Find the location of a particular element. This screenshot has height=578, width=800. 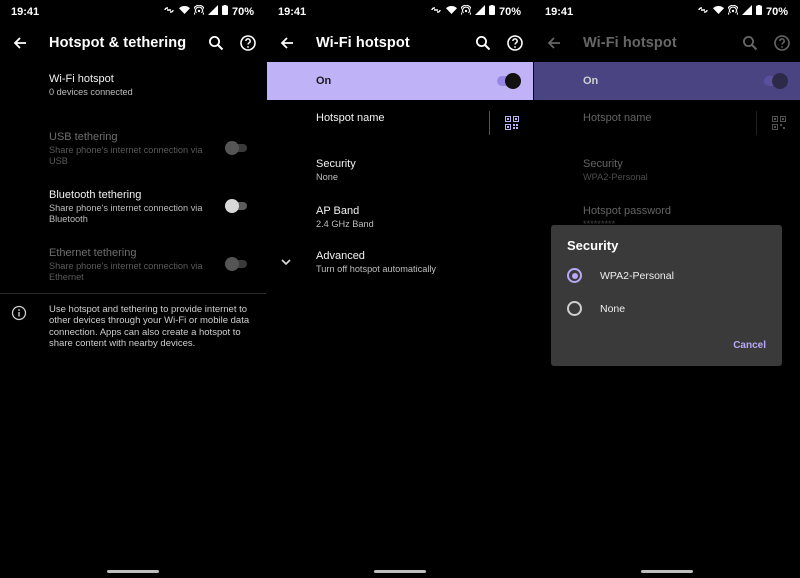

item-subtitle: 0 devices connected is located at coordinates (91, 92).